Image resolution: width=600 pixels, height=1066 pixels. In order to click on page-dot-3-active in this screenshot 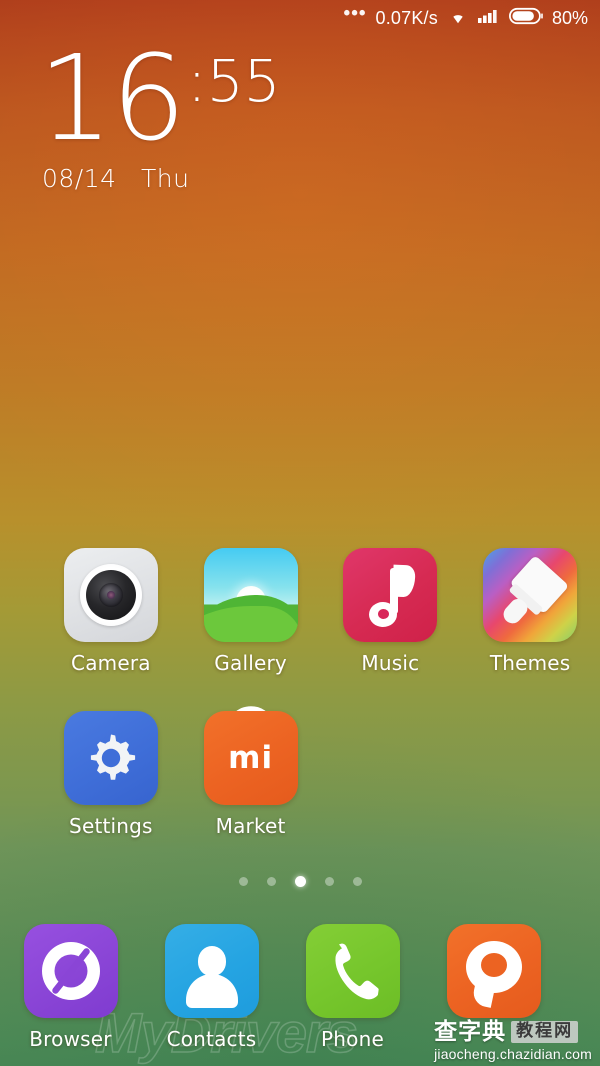, I will do `click(300, 881)`.